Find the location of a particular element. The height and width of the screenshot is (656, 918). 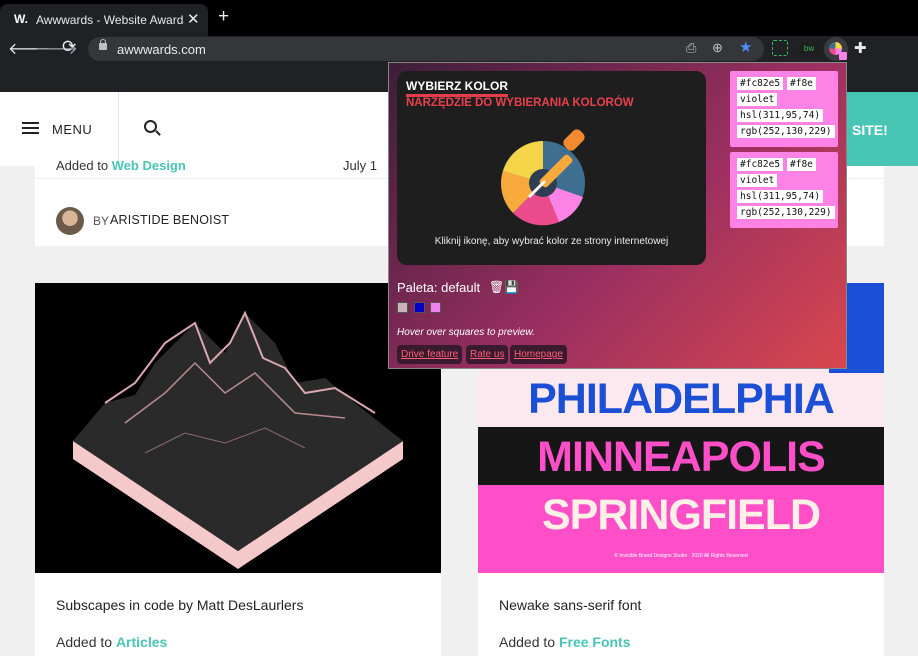

browser-tab-bar: W. Awwwards - Website Awards - Be ✕ + is located at coordinates (459, 18).